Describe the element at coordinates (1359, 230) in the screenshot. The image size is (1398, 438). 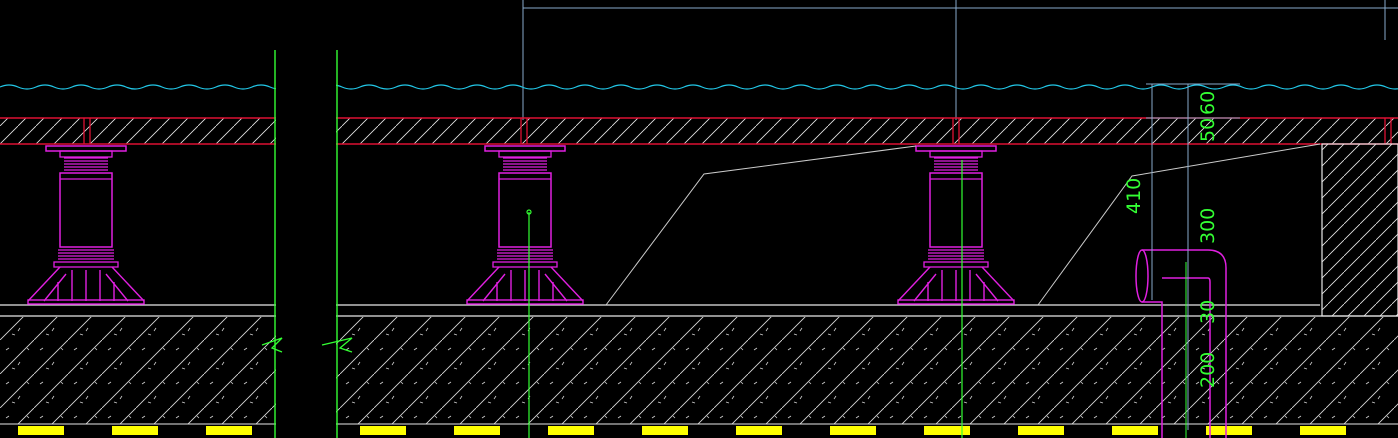
I see `side-wall` at that location.